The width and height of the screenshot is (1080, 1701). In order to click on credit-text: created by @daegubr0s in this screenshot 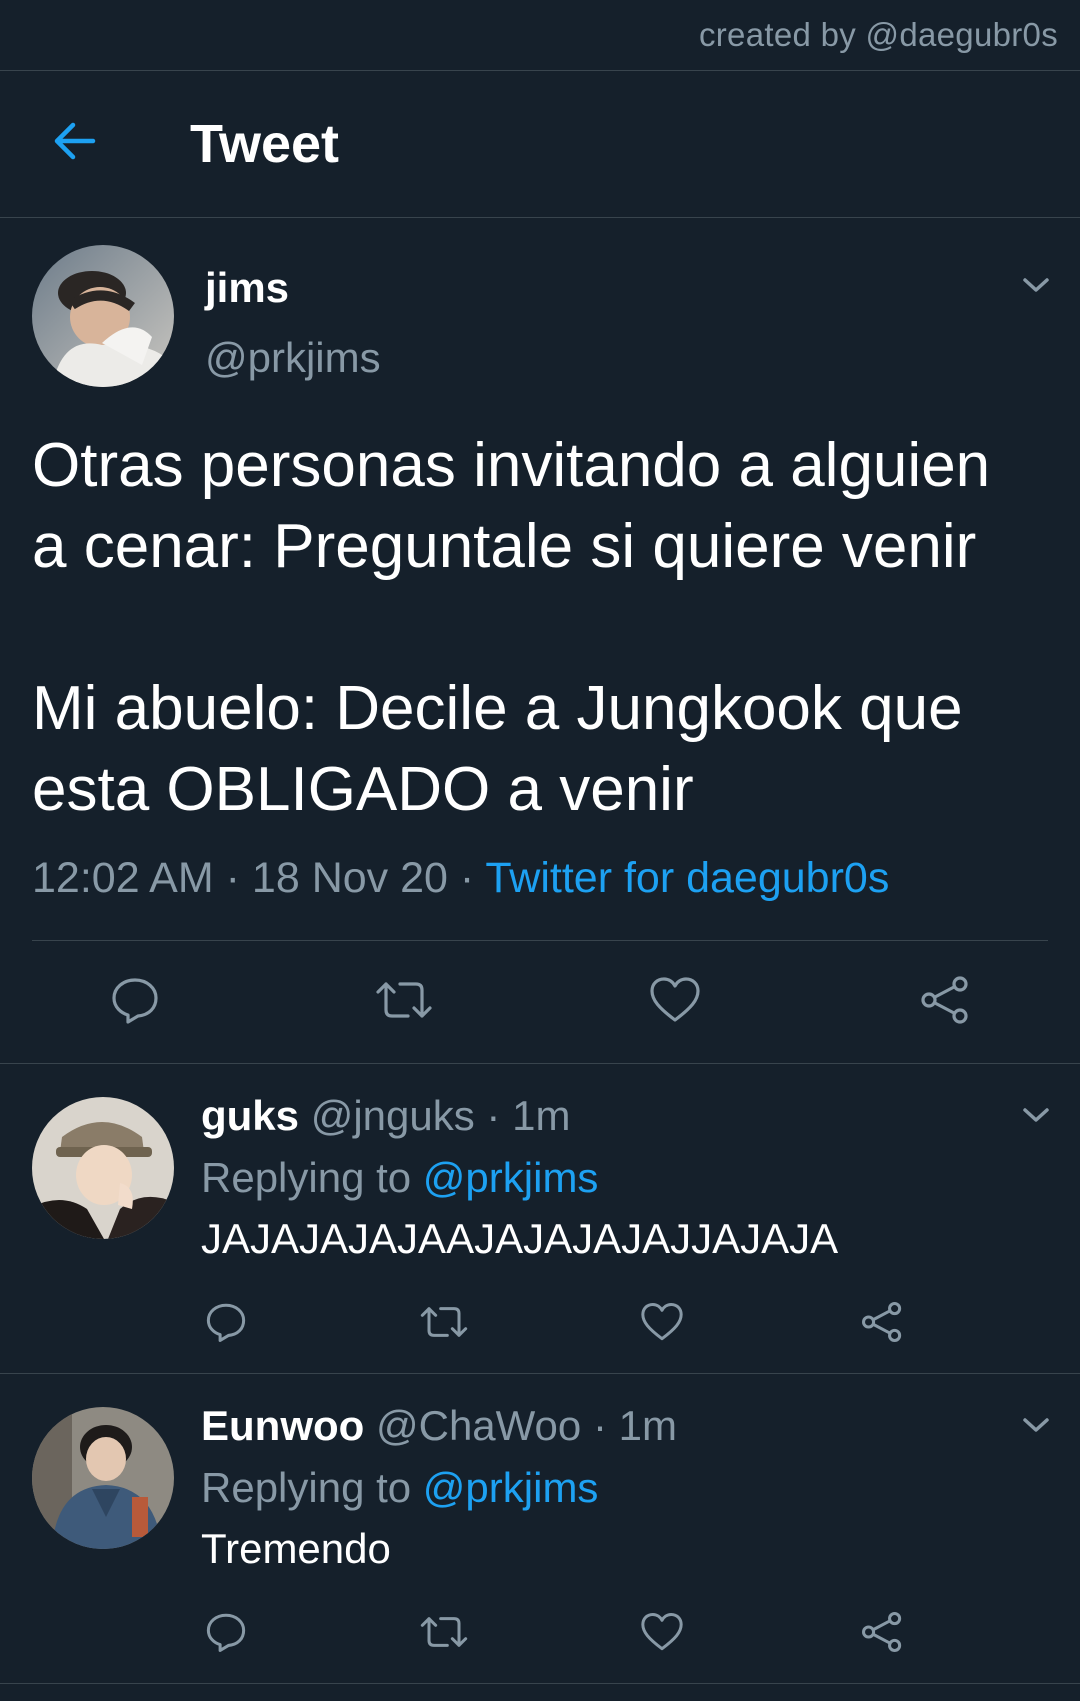, I will do `click(878, 34)`.